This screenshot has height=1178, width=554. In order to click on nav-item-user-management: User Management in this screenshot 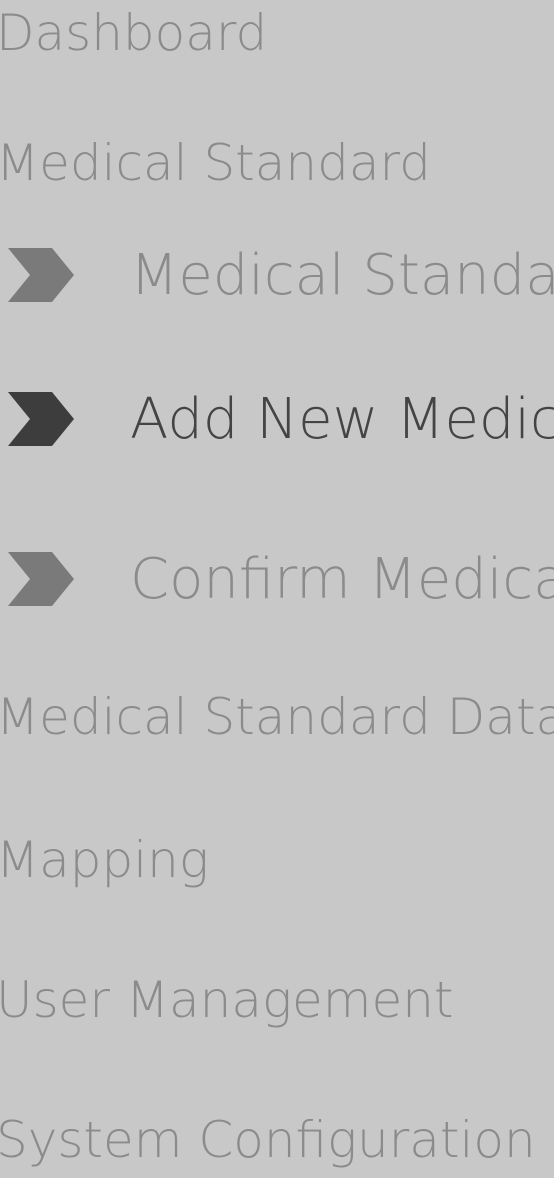, I will do `click(227, 1000)`.